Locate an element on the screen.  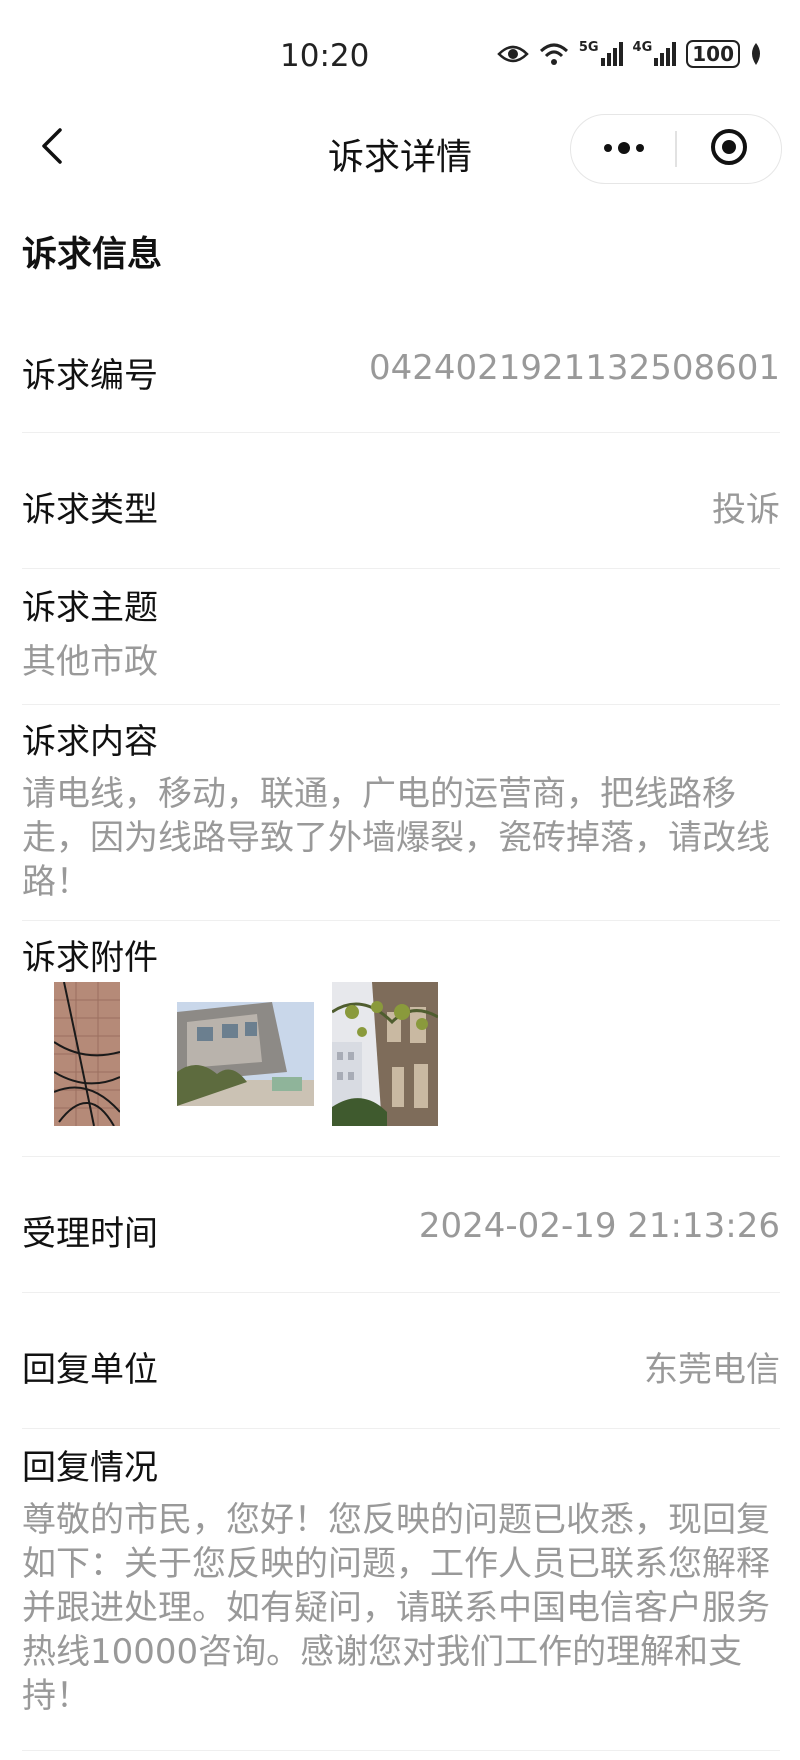
field-label: 诉求编号 is located at coordinates (90, 376).